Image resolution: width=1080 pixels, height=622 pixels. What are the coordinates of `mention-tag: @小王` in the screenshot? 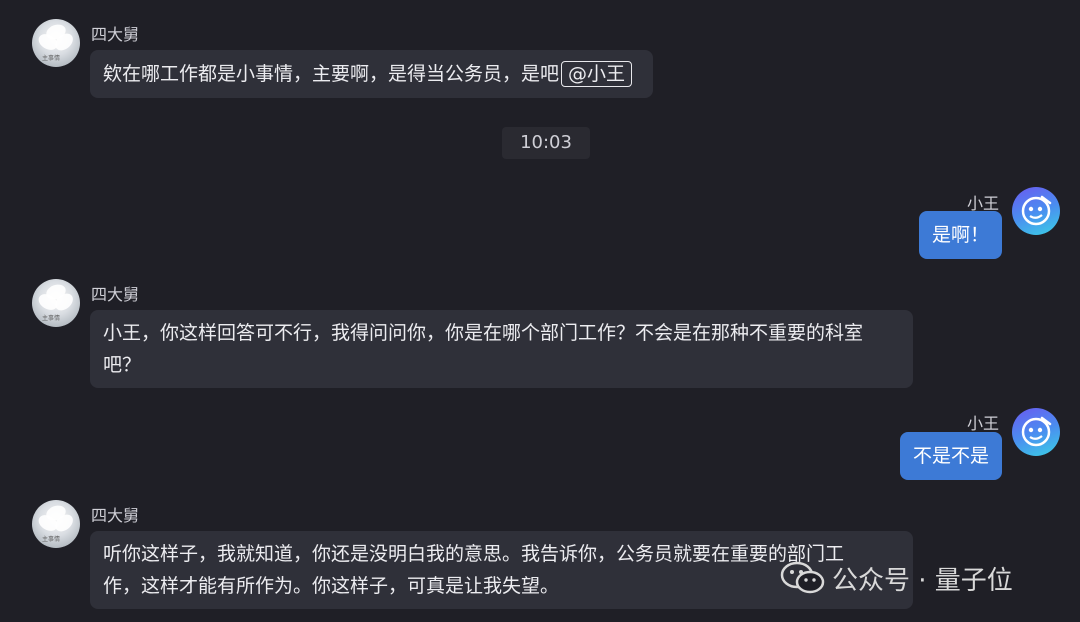 It's located at (597, 74).